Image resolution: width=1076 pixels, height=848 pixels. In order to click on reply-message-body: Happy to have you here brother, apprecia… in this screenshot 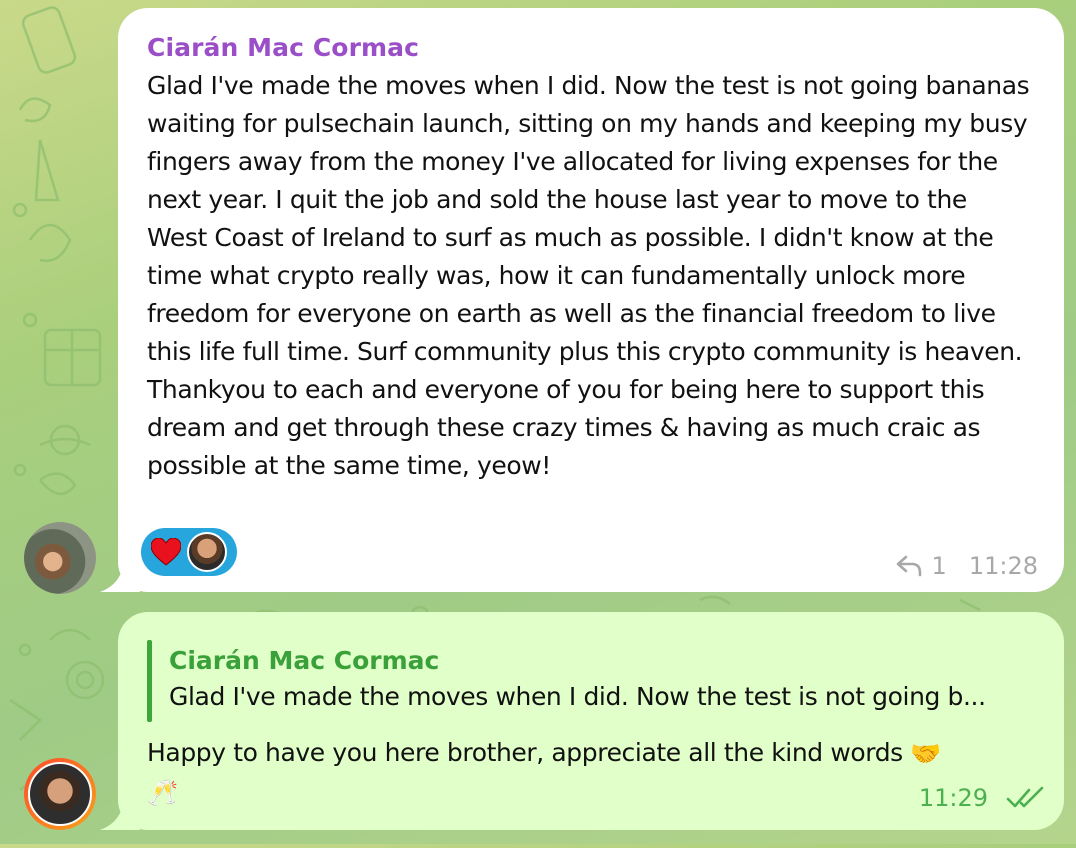, I will do `click(525, 752)`.